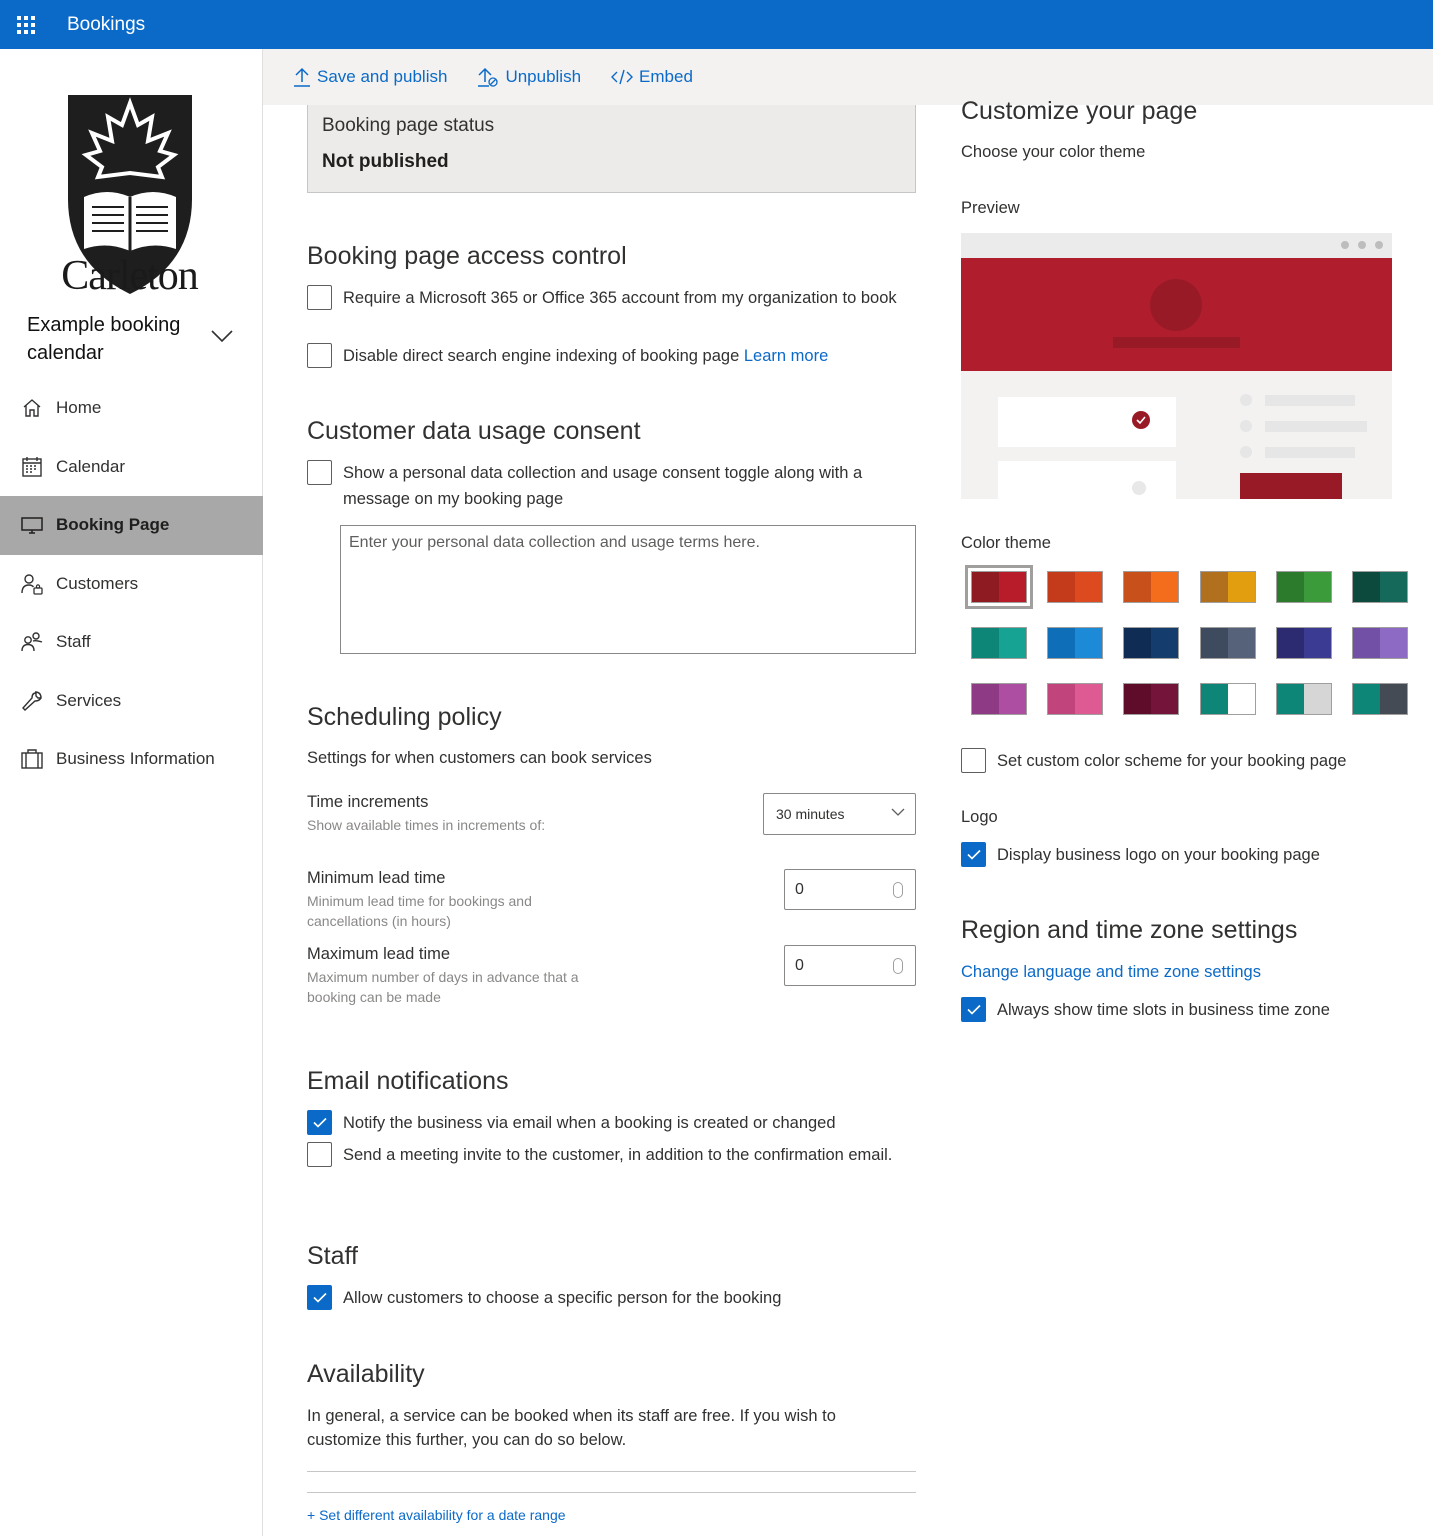  What do you see at coordinates (786, 356) in the screenshot?
I see `learn-more-link: Learn more` at bounding box center [786, 356].